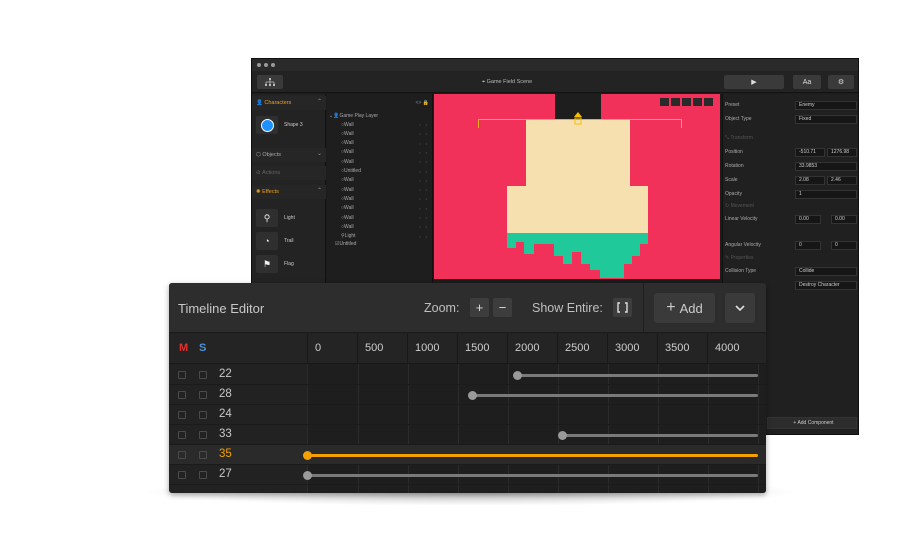 The width and height of the screenshot is (900, 540). What do you see at coordinates (422, 103) in the screenshot?
I see `visibility-lock-icons: <> 🔒` at bounding box center [422, 103].